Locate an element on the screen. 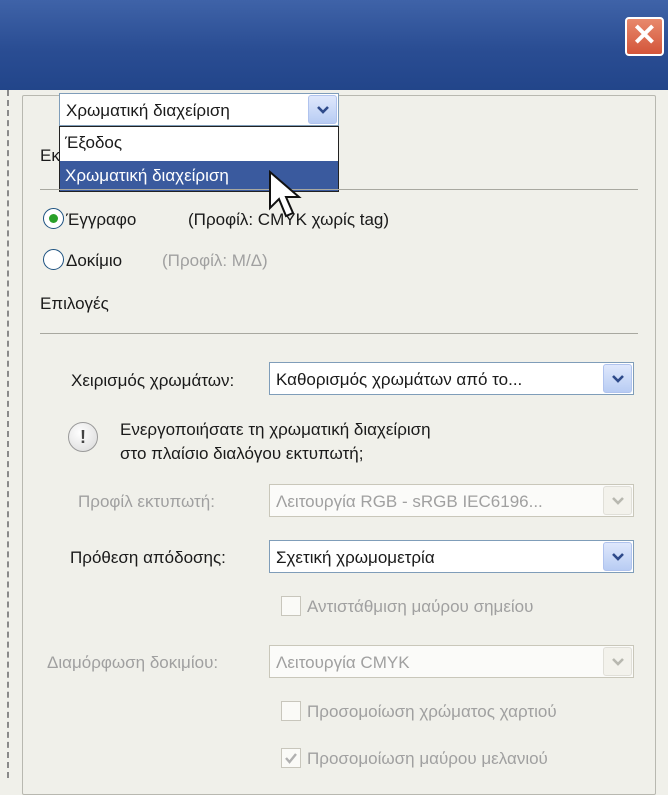 Image resolution: width=668 pixels, height=795 pixels. notice-line-2: στο πλαίσιο διαλόγου εκτυπωτή; is located at coordinates (242, 453).